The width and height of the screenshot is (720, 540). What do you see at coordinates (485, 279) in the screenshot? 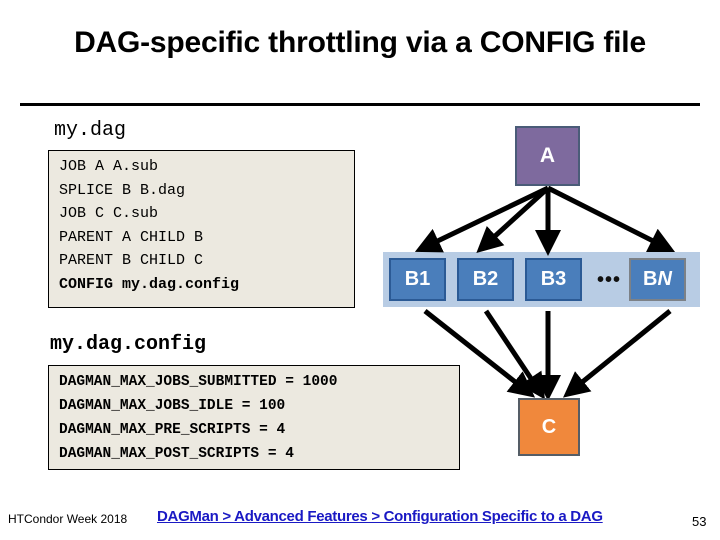
I see `dag-node-b2: B2` at bounding box center [485, 279].